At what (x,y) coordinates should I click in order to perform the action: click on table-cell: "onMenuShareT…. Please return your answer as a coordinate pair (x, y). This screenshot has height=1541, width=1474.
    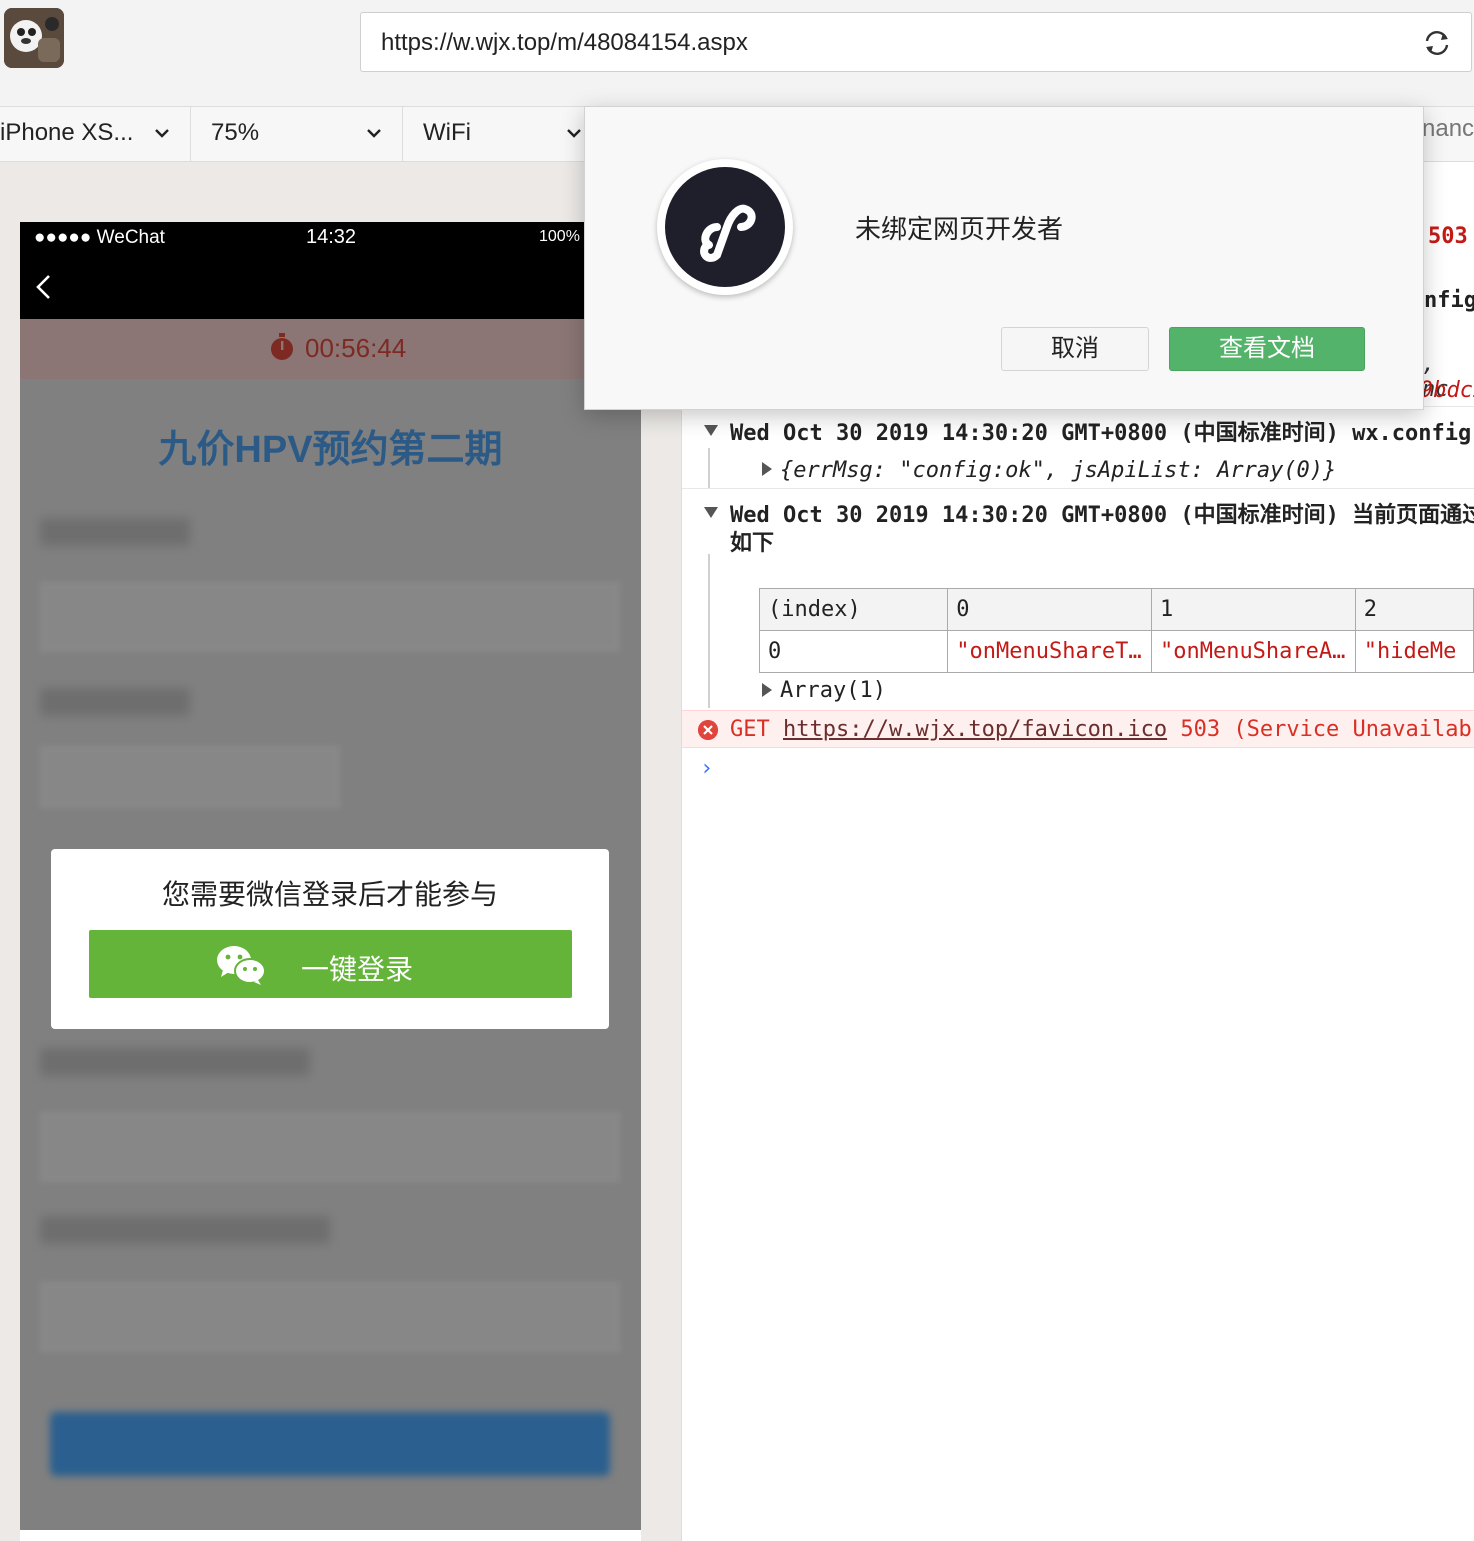
    Looking at the image, I should click on (1049, 651).